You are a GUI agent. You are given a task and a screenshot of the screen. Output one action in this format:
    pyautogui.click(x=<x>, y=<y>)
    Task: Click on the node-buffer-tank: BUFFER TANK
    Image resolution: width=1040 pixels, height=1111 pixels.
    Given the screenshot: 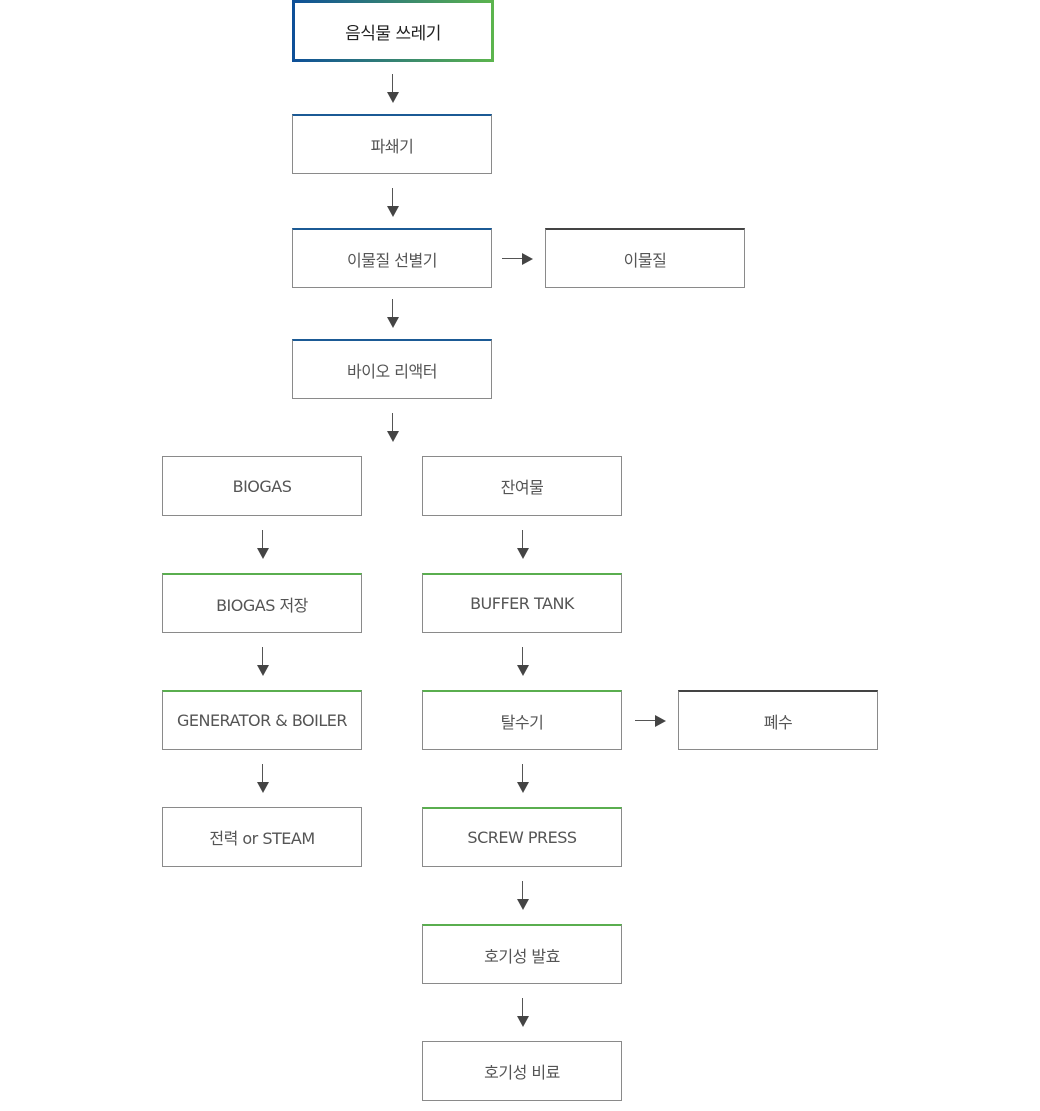 What is the action you would take?
    pyautogui.click(x=522, y=603)
    